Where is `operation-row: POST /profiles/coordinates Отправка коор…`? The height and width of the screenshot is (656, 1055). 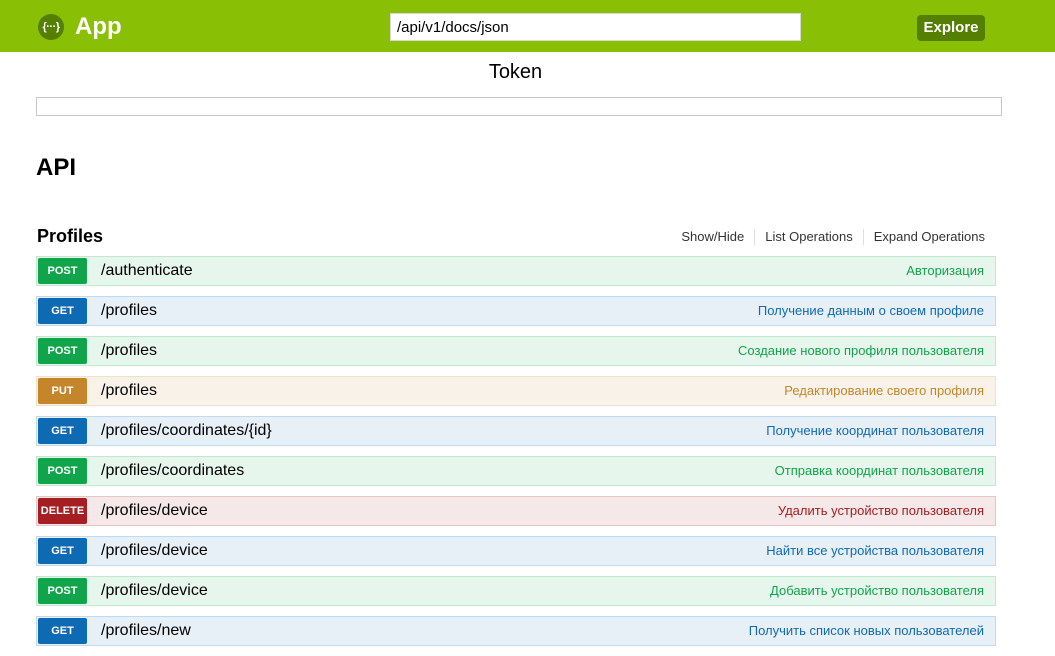
operation-row: POST /profiles/coordinates Отправка коор… is located at coordinates (516, 471).